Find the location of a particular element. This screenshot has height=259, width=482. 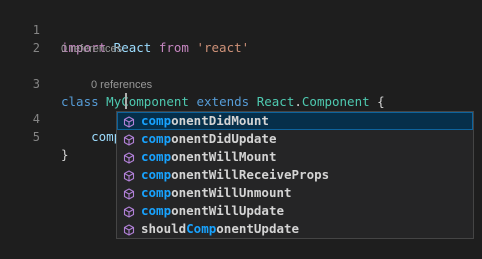

suggestion-item: componentDidUpdate is located at coordinates (295, 139).